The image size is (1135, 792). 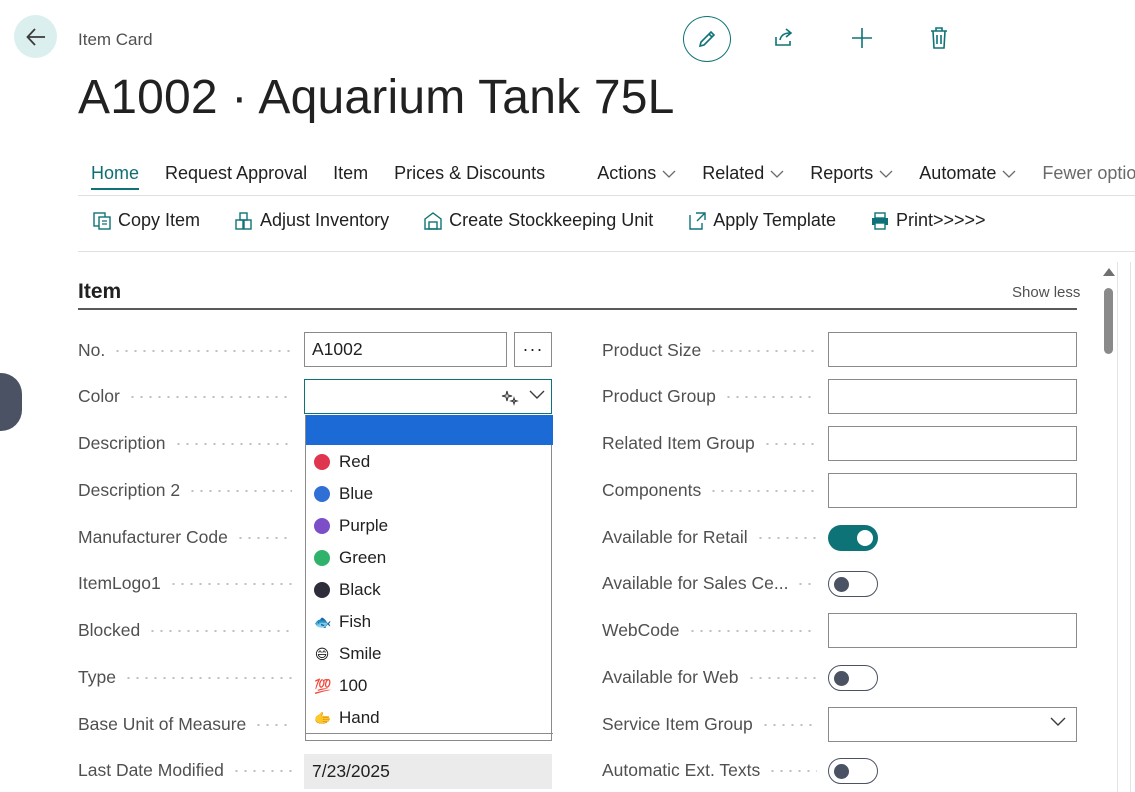 What do you see at coordinates (1109, 527) in the screenshot?
I see `vertical-scrollbar` at bounding box center [1109, 527].